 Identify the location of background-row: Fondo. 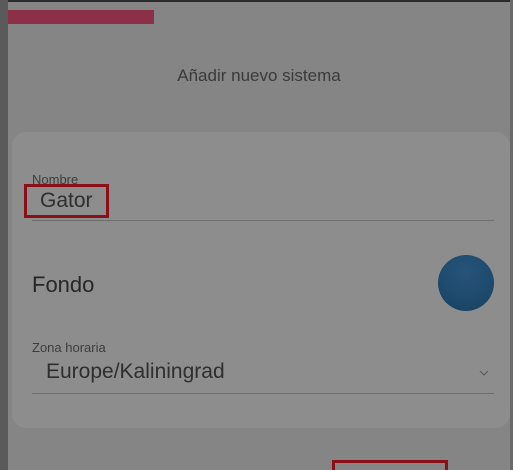
(261, 285).